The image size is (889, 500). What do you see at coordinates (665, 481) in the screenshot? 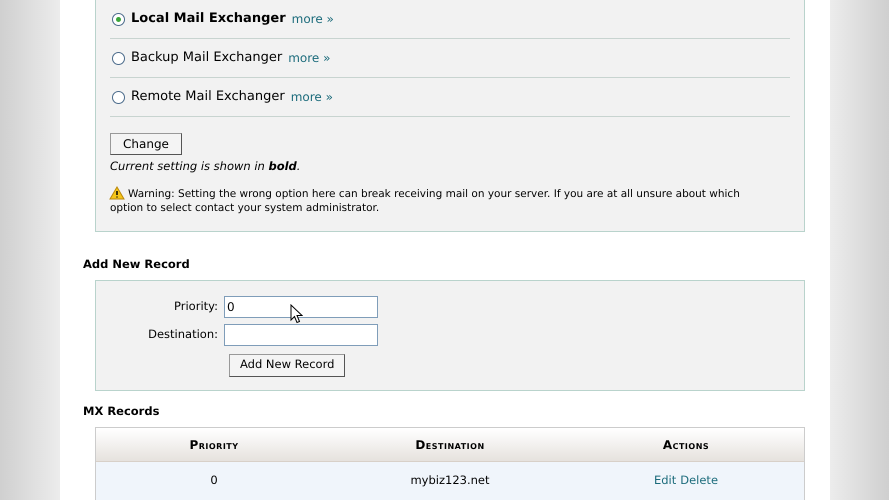
I see `action-link: Edit` at bounding box center [665, 481].